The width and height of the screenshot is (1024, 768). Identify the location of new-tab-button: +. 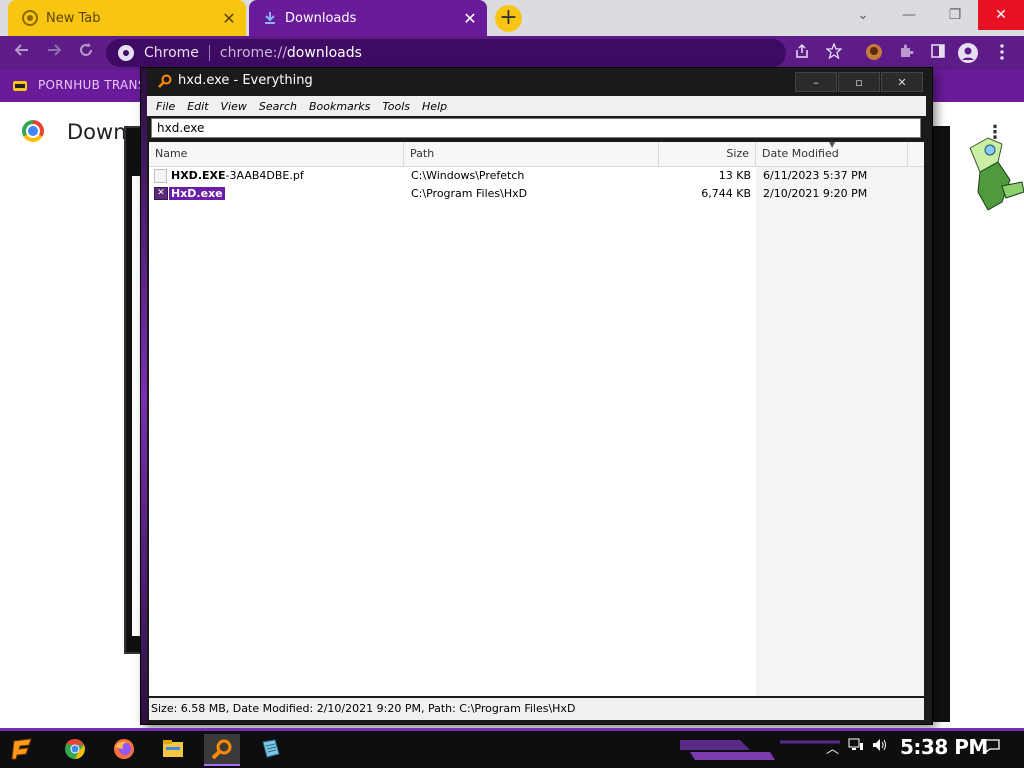
(508, 18).